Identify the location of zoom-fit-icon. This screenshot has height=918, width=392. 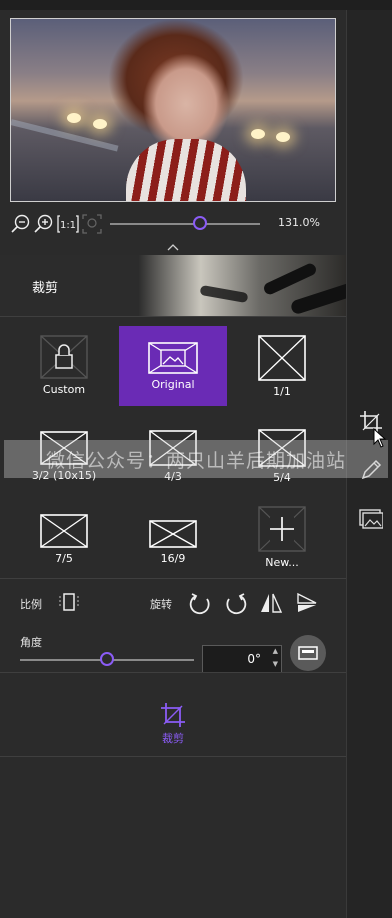
(92, 224).